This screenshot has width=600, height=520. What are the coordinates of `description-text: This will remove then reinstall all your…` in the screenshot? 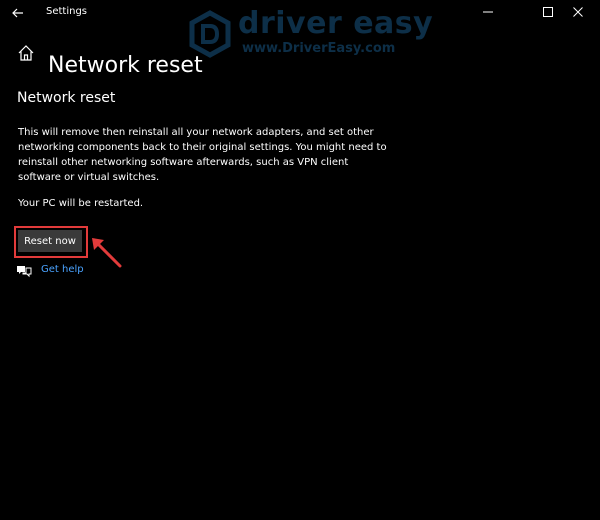 It's located at (202, 155).